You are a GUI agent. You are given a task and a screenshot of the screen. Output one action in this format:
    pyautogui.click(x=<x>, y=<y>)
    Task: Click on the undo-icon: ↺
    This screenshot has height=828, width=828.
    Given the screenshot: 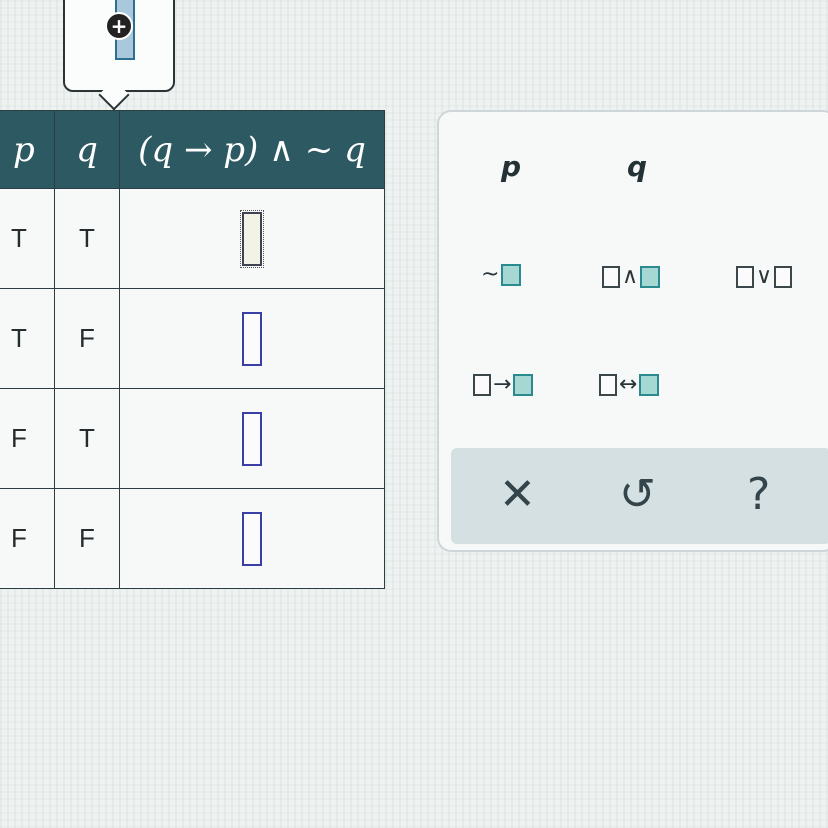 What is the action you would take?
    pyautogui.click(x=637, y=495)
    